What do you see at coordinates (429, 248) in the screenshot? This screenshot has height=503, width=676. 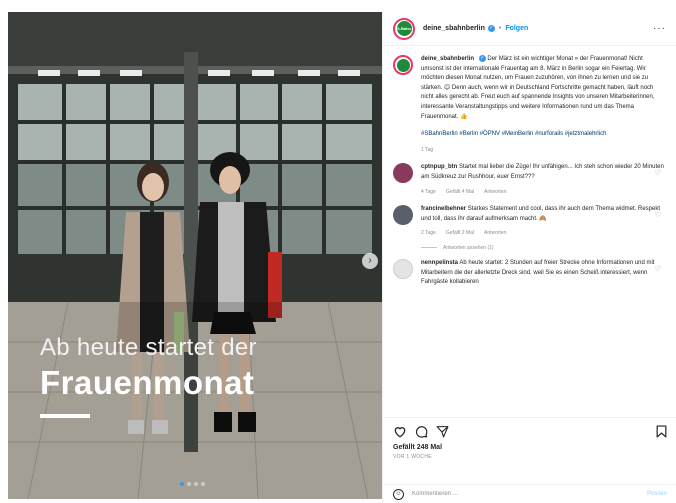 I see `divider` at bounding box center [429, 248].